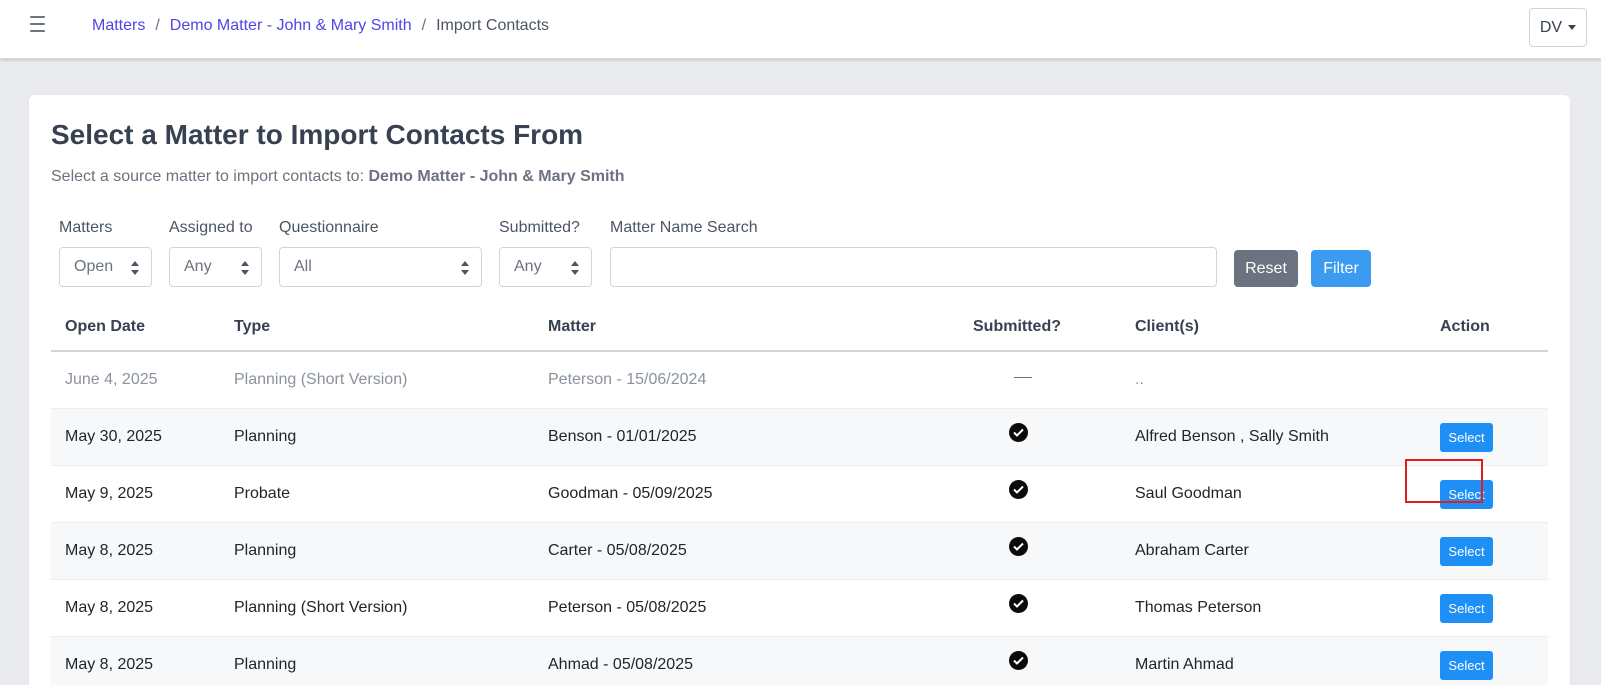  What do you see at coordinates (291, 26) in the screenshot?
I see `breadcrumb-matter-link: Demo Matter - John & Mary Smith` at bounding box center [291, 26].